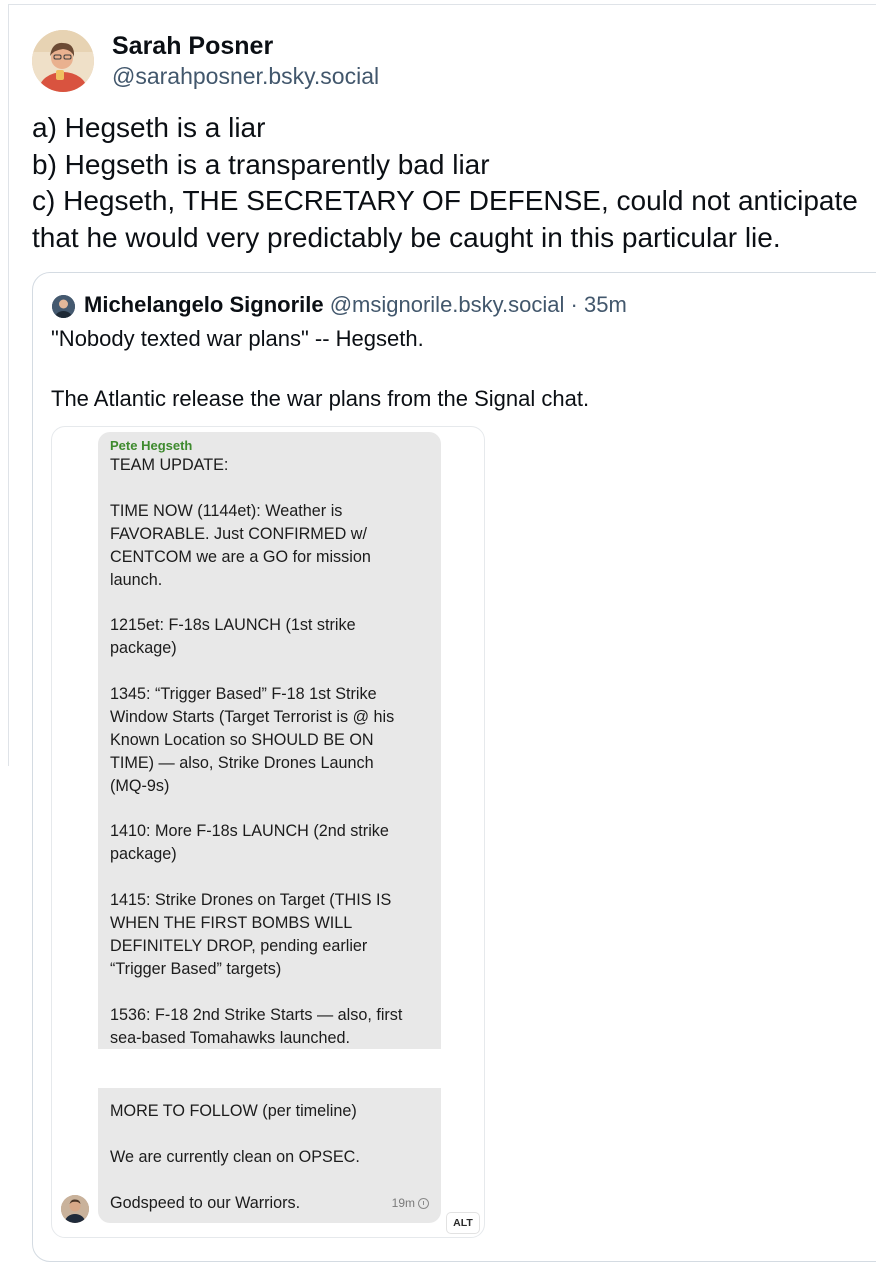  What do you see at coordinates (242, 739) in the screenshot?
I see `message-line: Known Location so SHOULD BE ON` at bounding box center [242, 739].